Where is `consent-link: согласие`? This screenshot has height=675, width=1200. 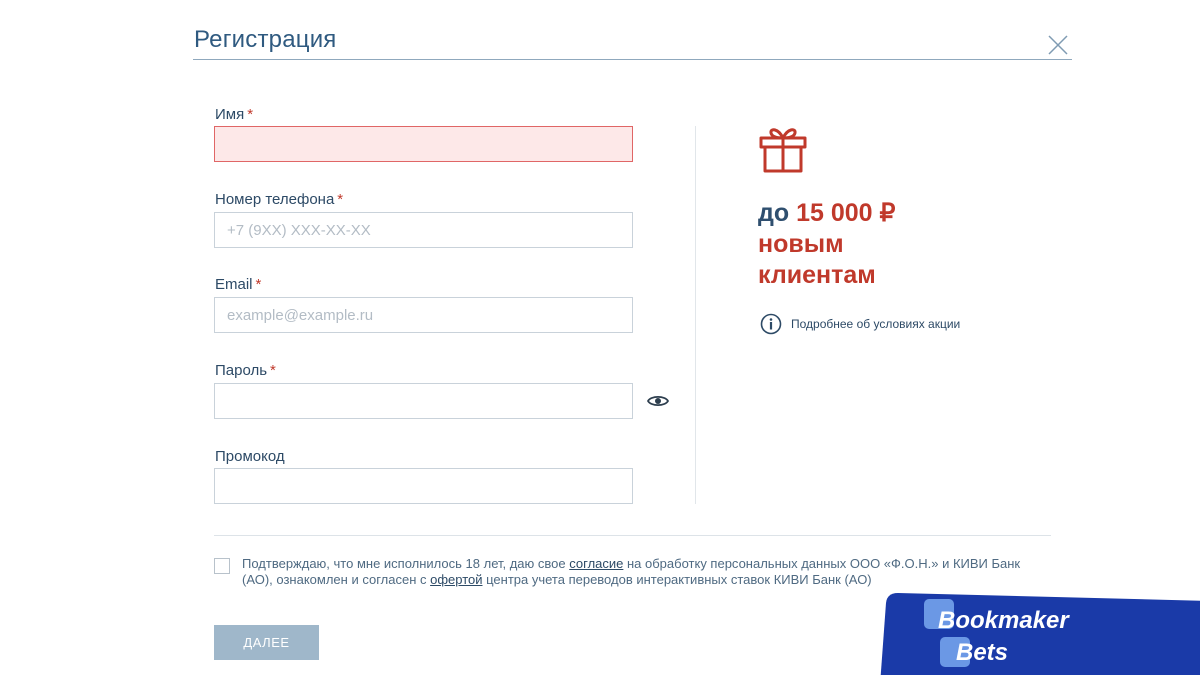 consent-link: согласие is located at coordinates (596, 563).